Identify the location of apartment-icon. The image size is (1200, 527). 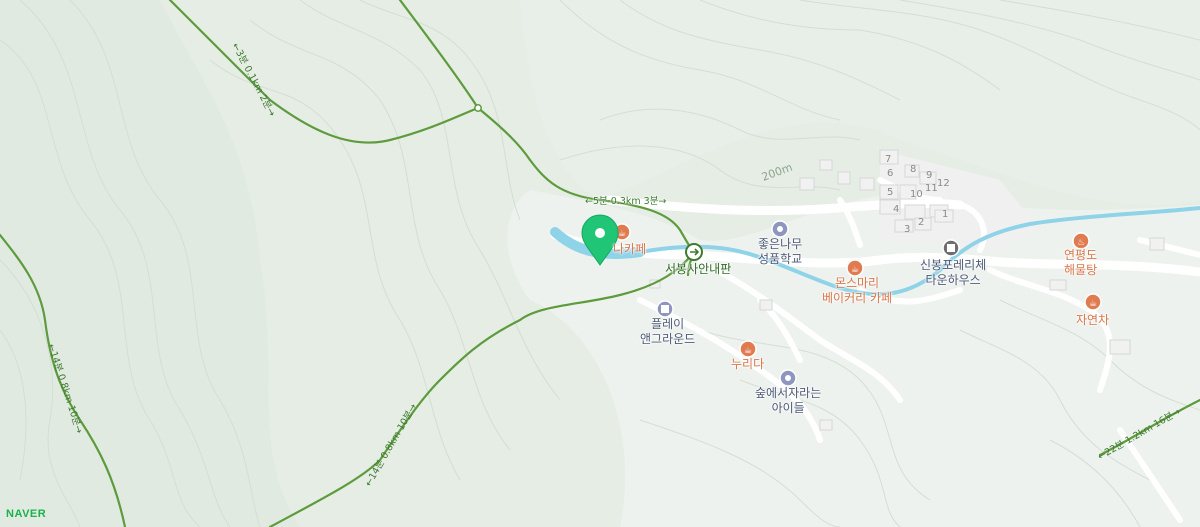
(951, 248).